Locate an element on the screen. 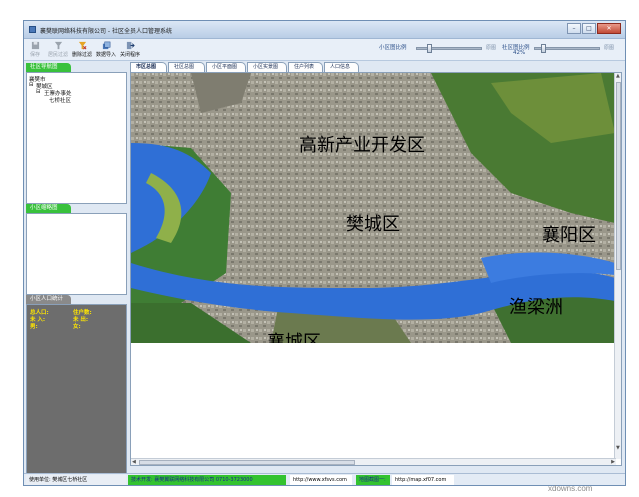  society-scale-end: 原图 is located at coordinates (609, 48).